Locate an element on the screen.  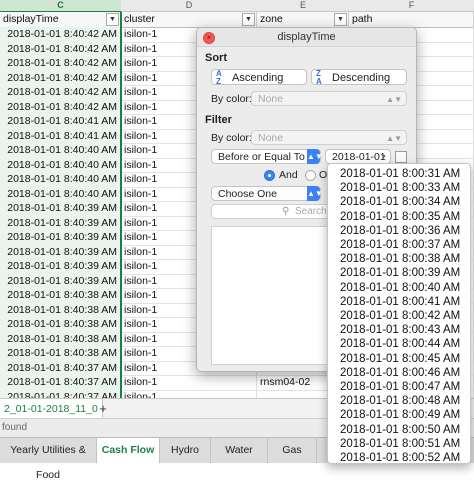
filter-section-label: Filter is located at coordinates (218, 120).